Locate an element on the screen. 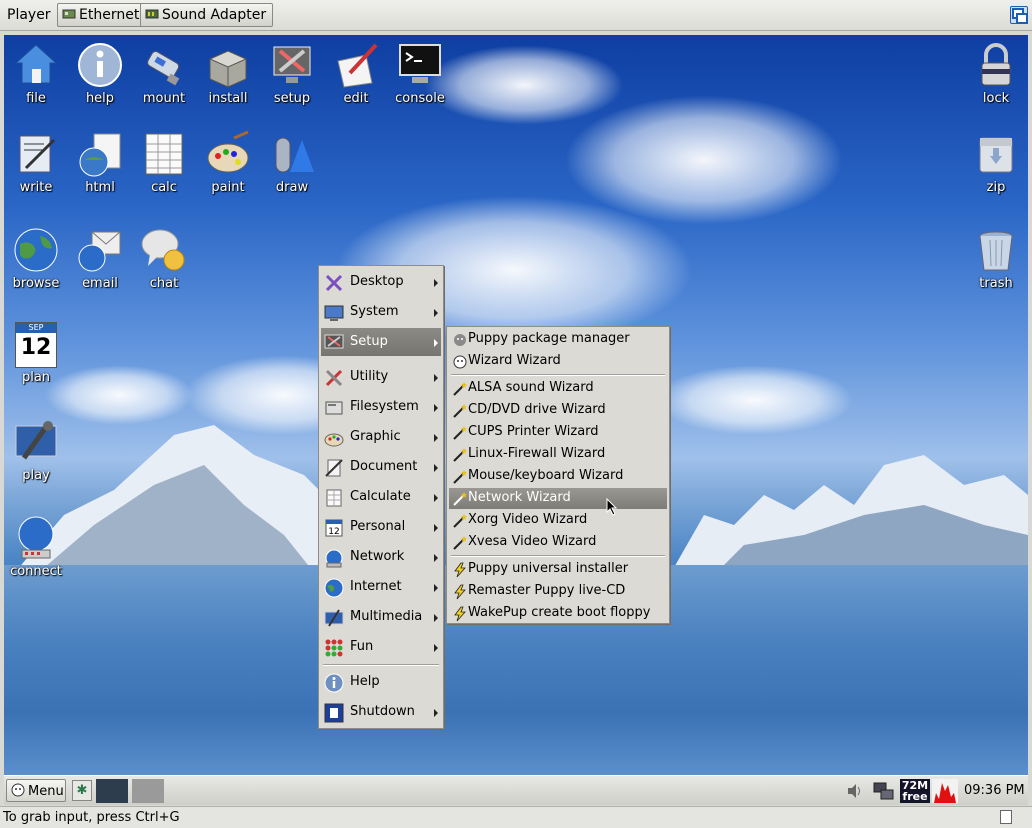  menu-item-fun: Fun is located at coordinates (381, 647).